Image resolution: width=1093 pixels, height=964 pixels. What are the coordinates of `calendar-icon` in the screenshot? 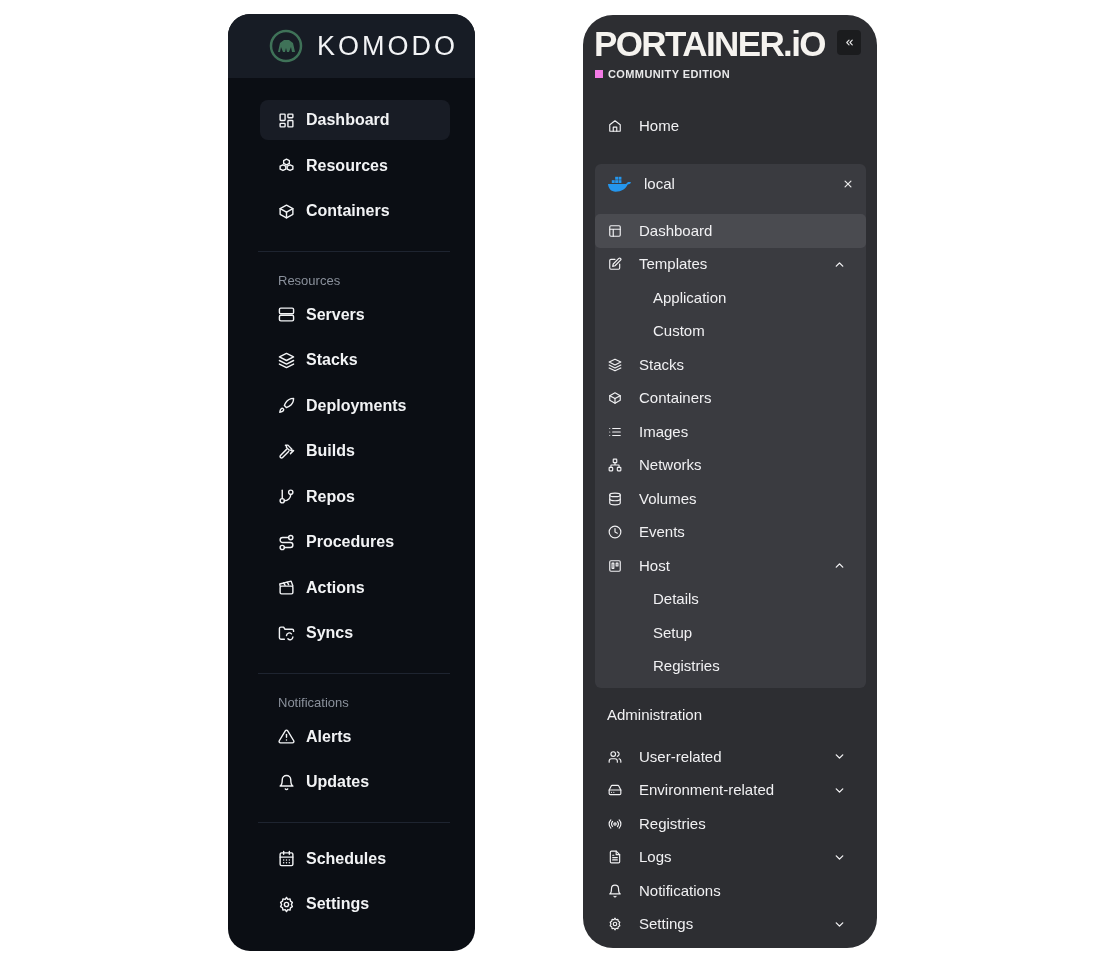 It's located at (286, 858).